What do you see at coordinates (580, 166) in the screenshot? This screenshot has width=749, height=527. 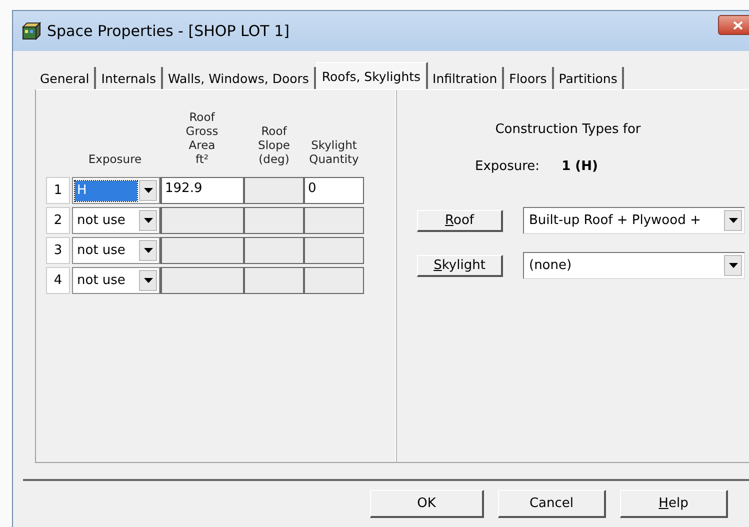 I see `exposure-value: 1 (H)` at bounding box center [580, 166].